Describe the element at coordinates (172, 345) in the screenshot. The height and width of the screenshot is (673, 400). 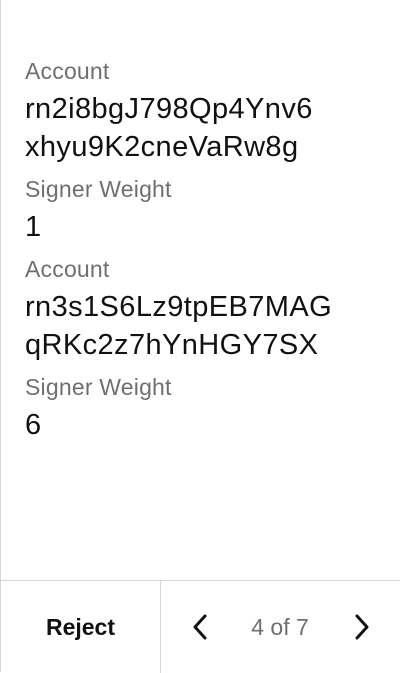
I see `account-address-line: qRKc2z7hYnHGY7SX` at that location.